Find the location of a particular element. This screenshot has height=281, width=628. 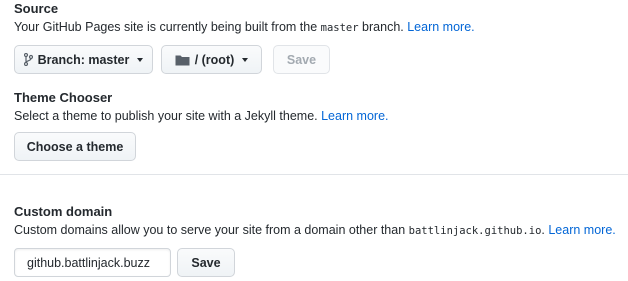

folder-icon is located at coordinates (182, 60).